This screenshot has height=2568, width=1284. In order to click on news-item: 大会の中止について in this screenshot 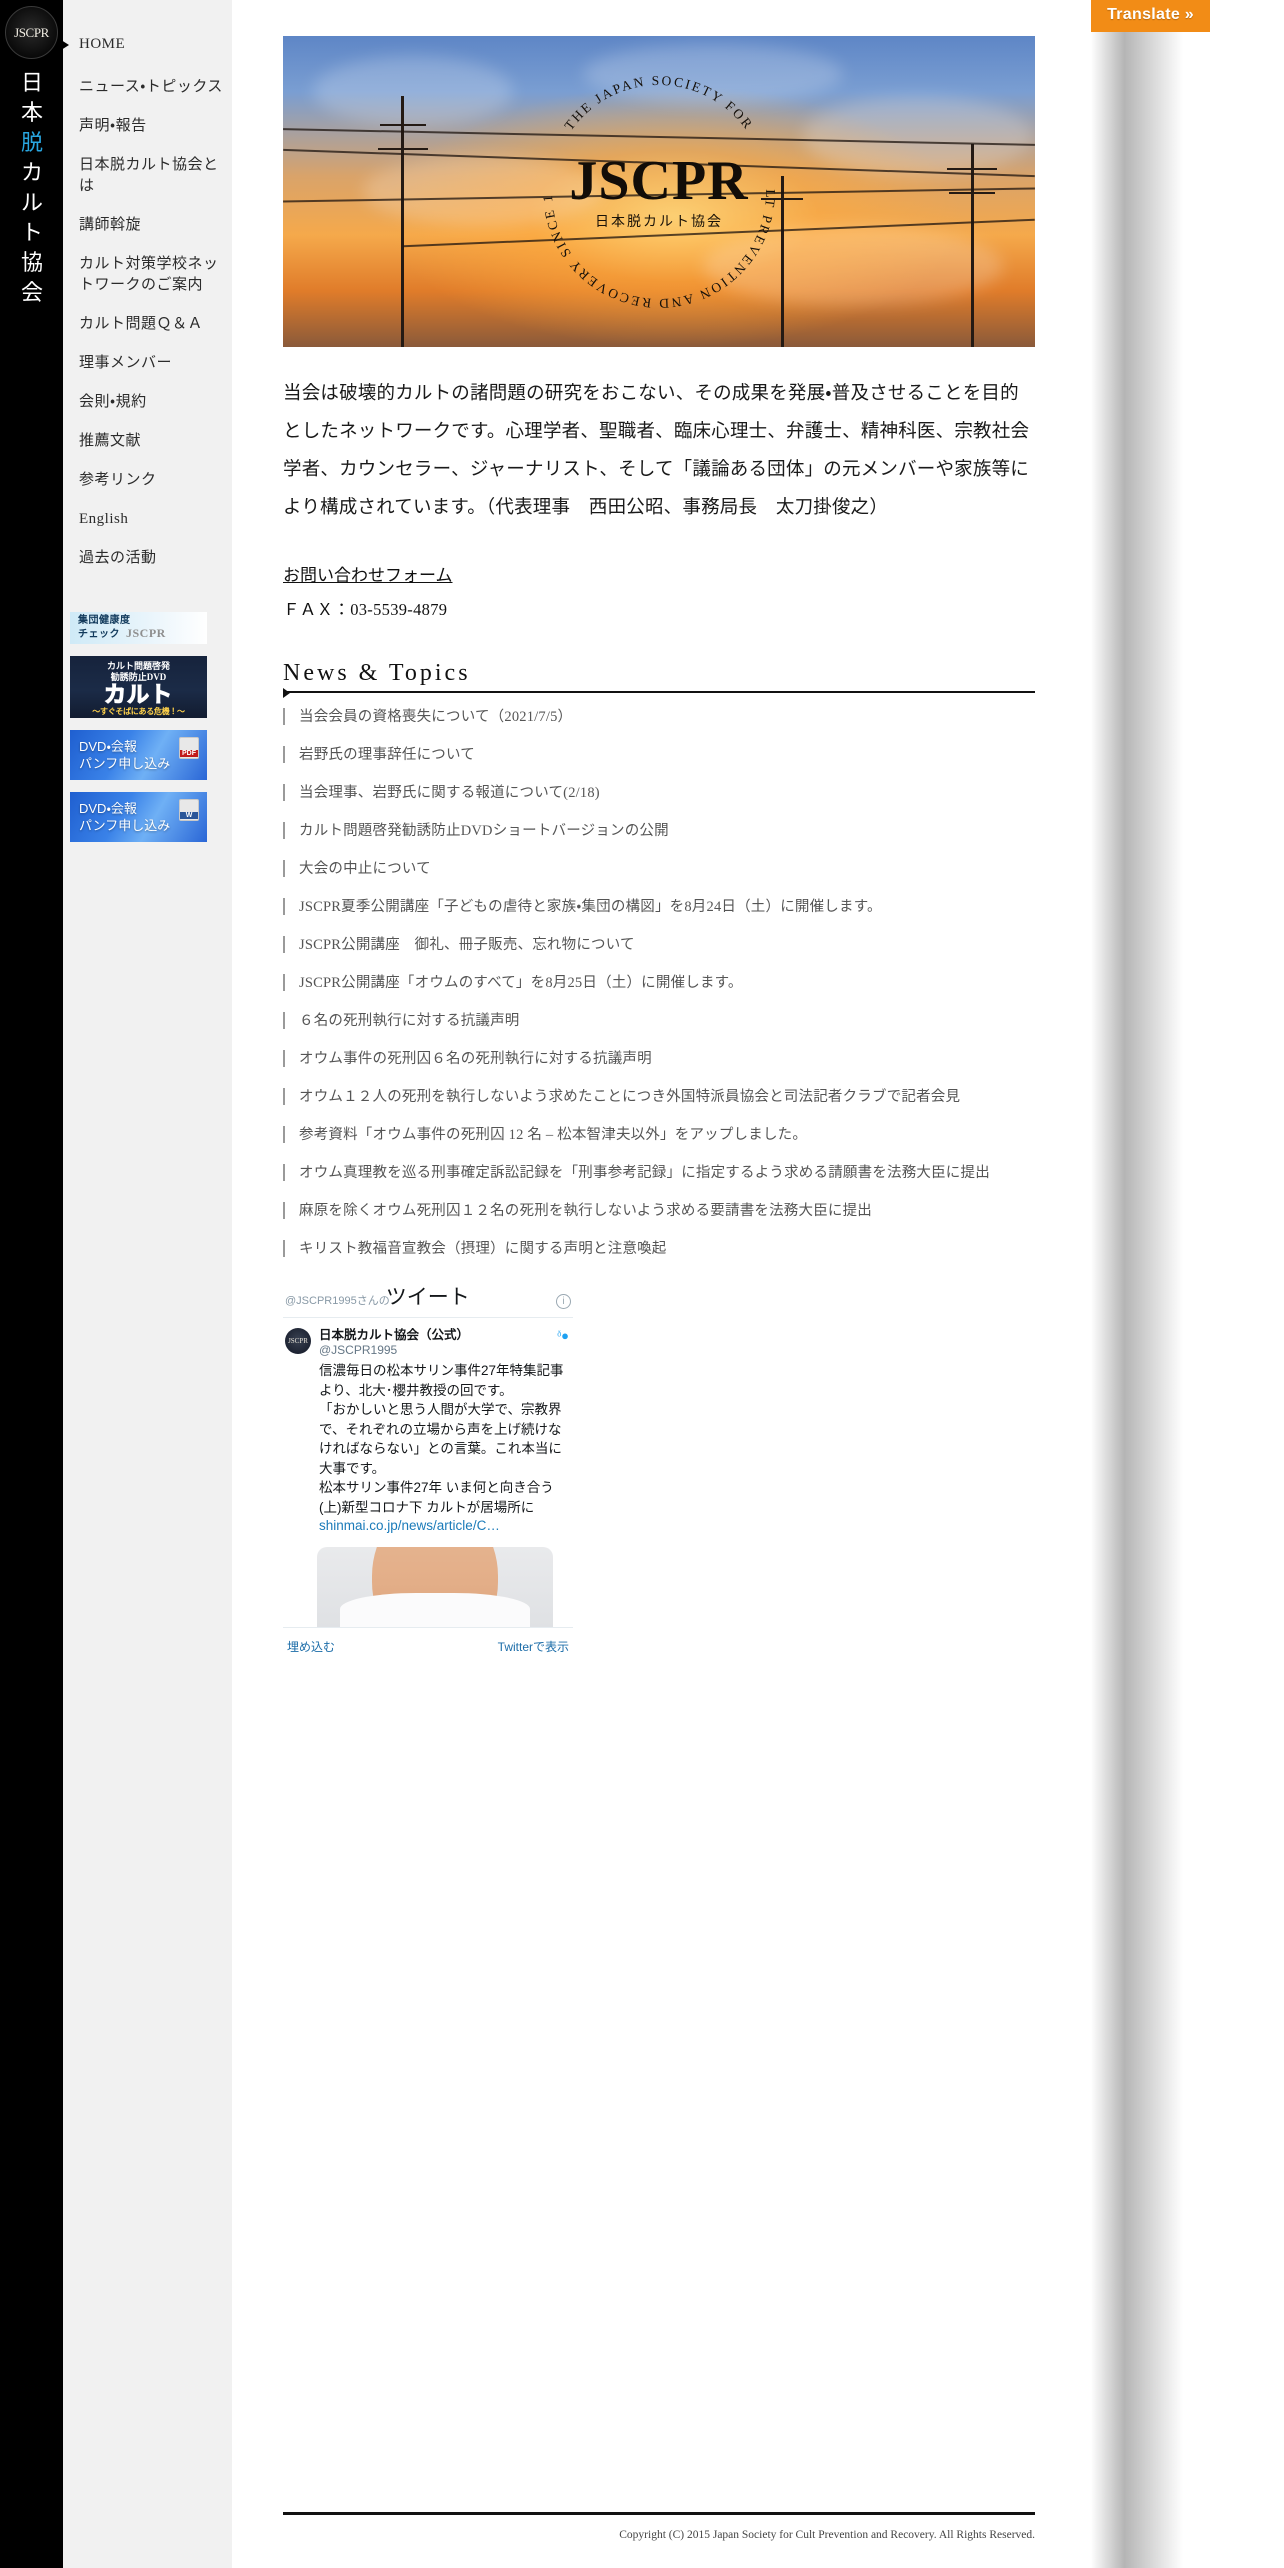, I will do `click(659, 869)`.